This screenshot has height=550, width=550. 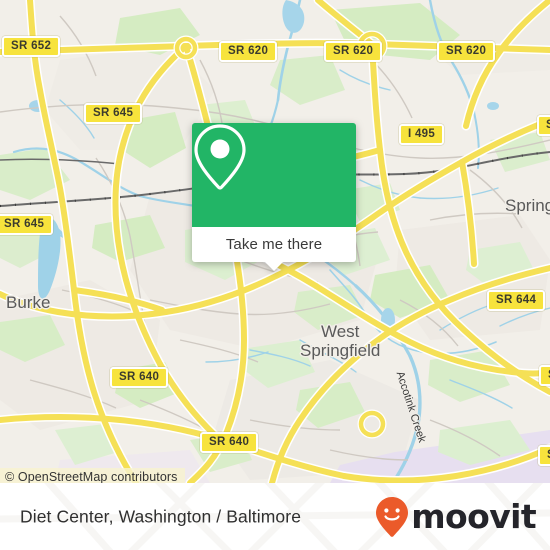 I want to click on road-shield-sr644: SR 644, so click(x=516, y=300).